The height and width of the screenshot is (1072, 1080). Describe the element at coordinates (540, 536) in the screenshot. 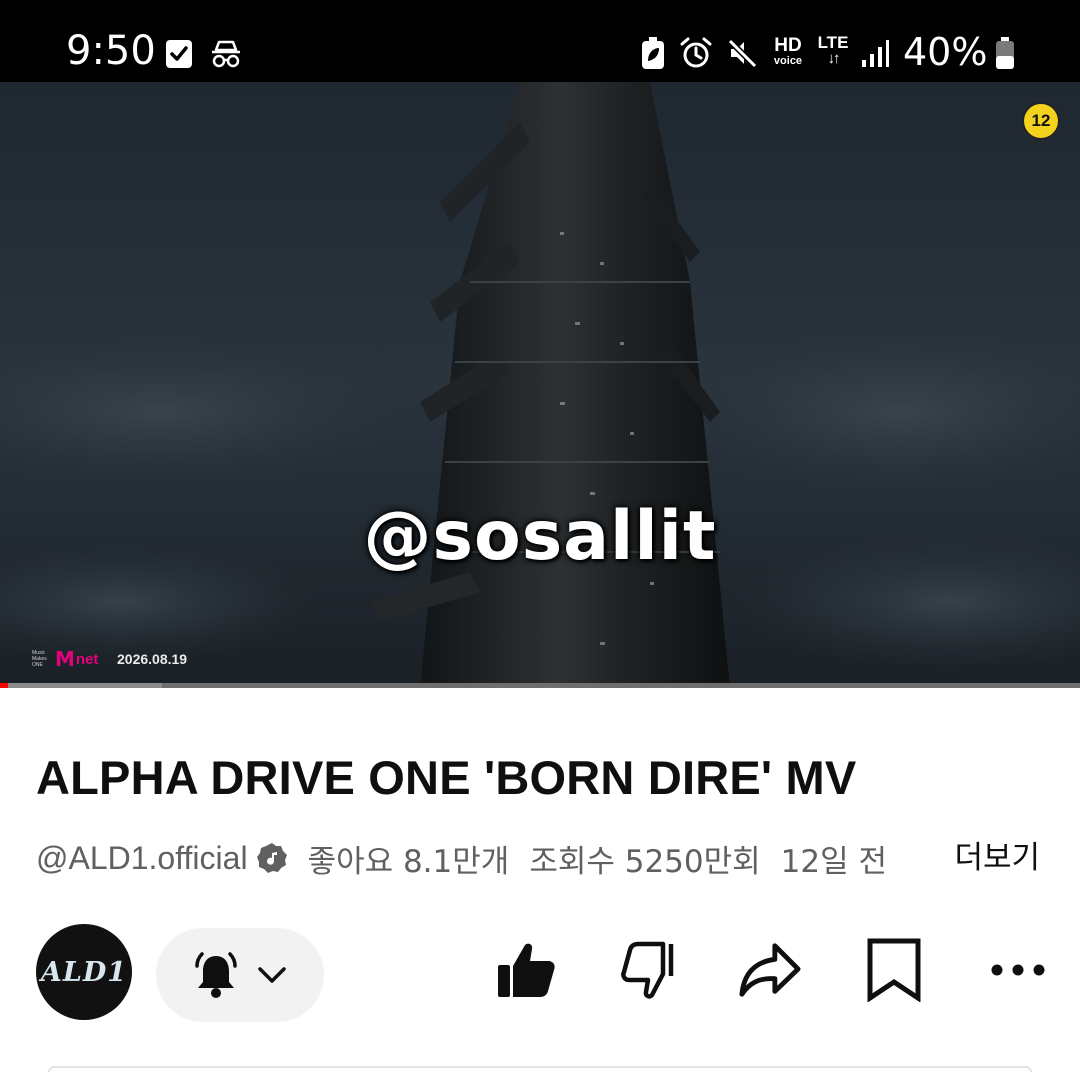

I see `watermark-text: @sosallit` at that location.